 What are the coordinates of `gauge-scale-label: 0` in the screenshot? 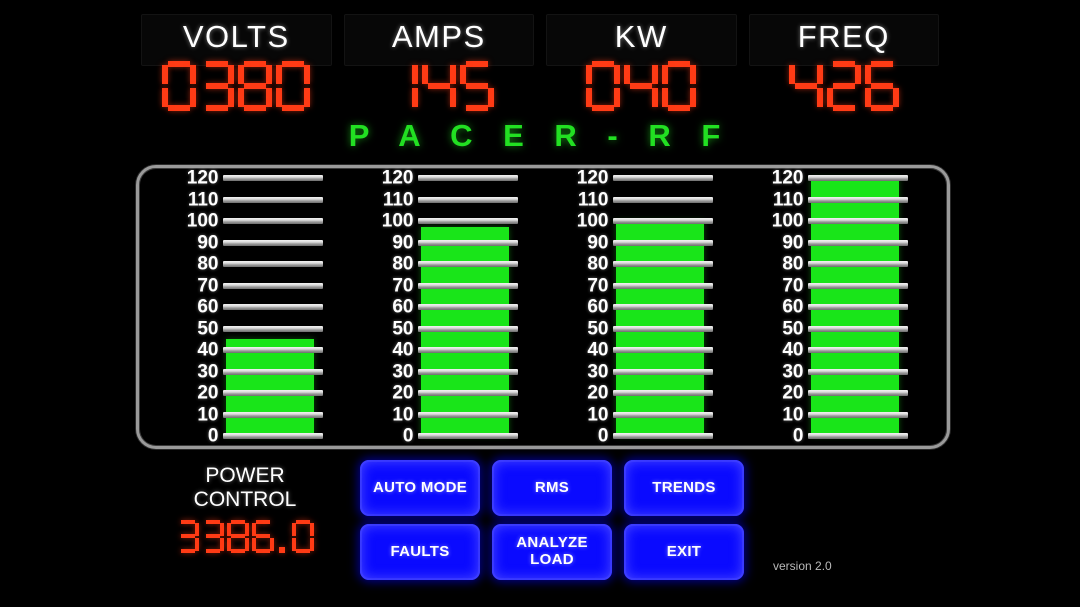 It's located at (408, 436).